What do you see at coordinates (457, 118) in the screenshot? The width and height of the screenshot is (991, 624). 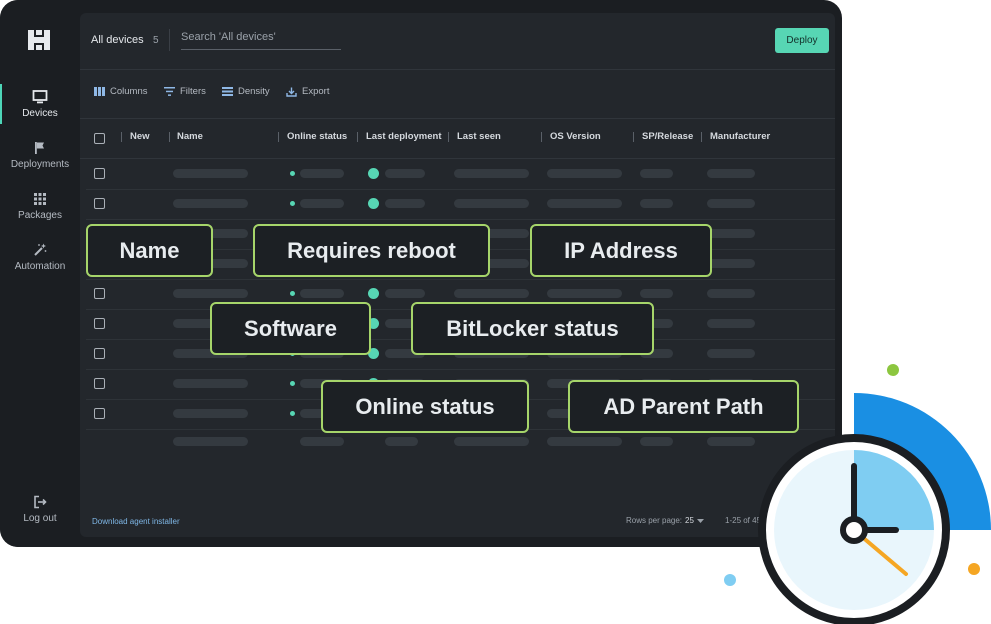 I see `toolbar-divider-line` at bounding box center [457, 118].